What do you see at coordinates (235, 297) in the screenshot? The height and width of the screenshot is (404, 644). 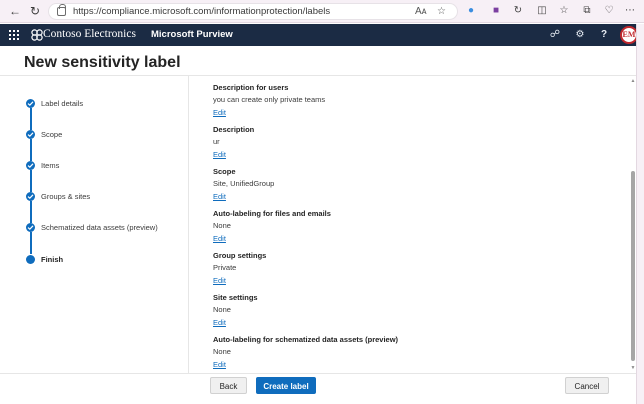 I see `section-heading: Site settings` at bounding box center [235, 297].